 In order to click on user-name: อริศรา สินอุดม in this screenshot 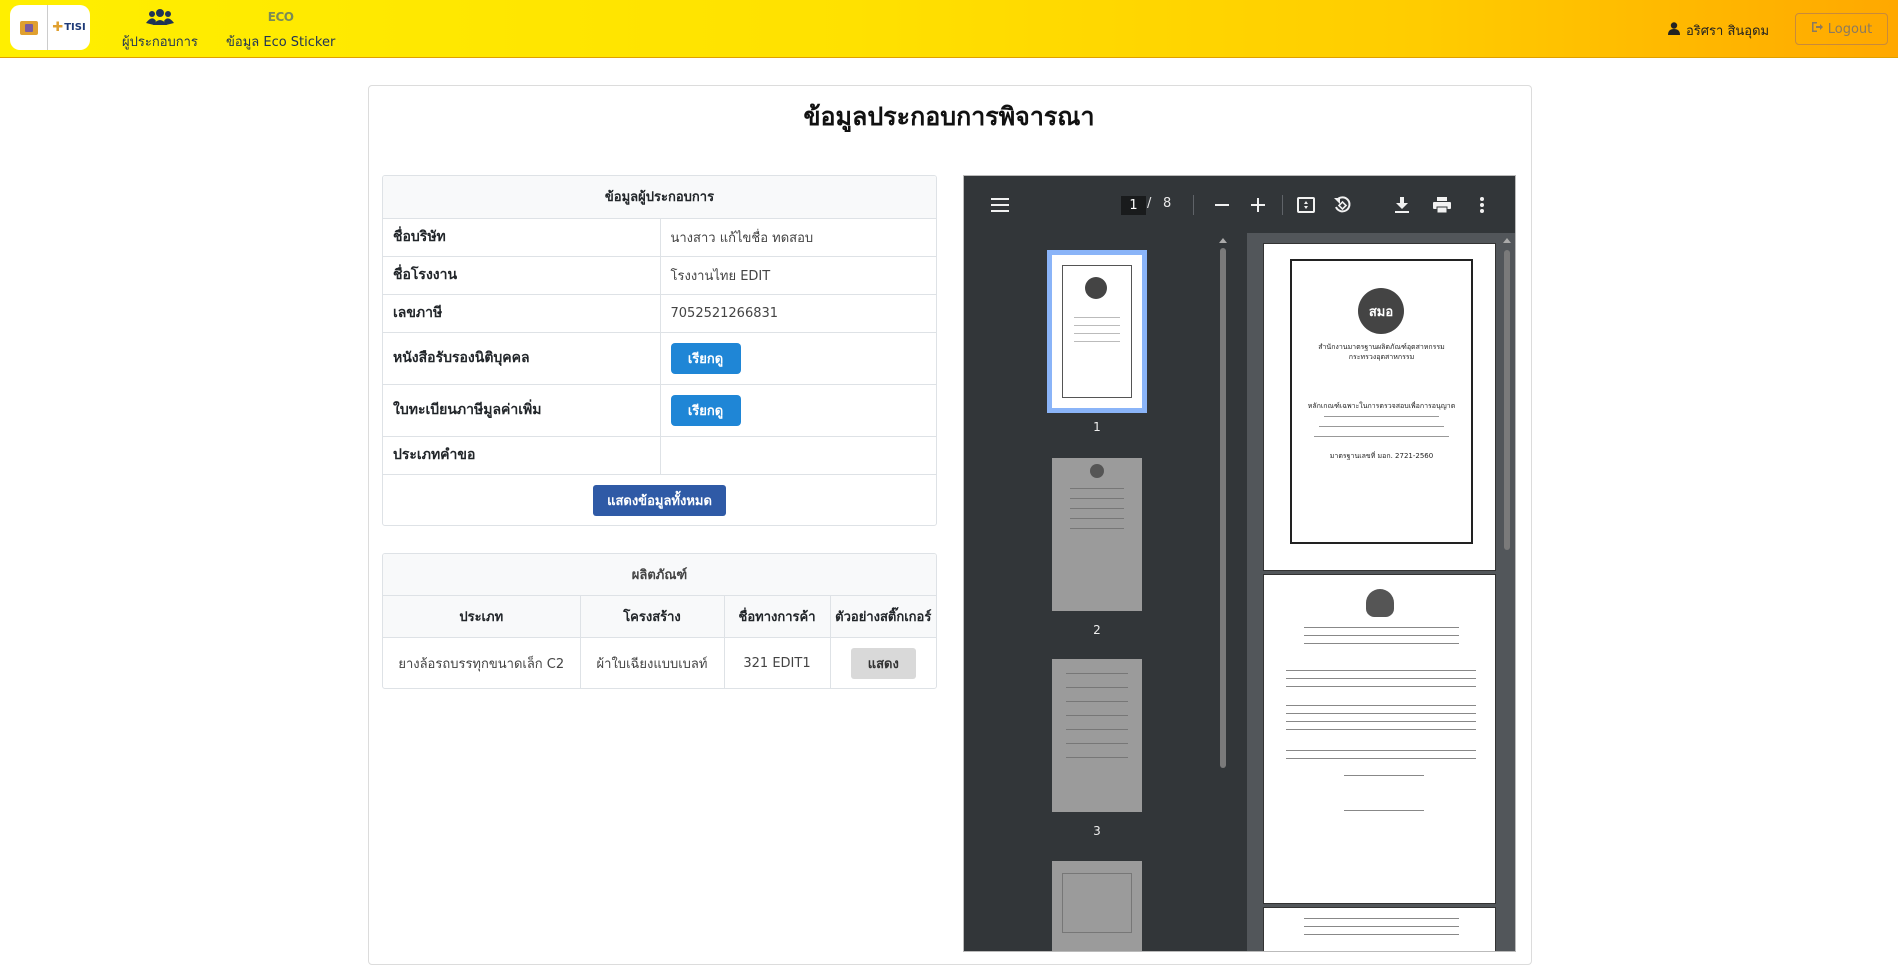, I will do `click(1728, 31)`.